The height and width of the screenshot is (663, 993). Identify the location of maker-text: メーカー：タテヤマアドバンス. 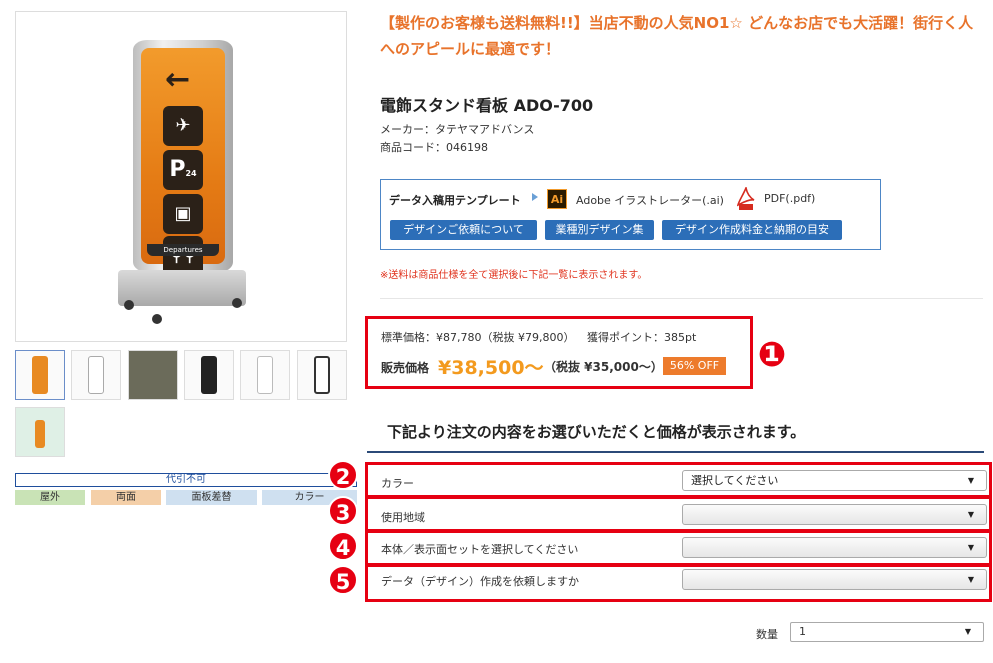
(457, 129).